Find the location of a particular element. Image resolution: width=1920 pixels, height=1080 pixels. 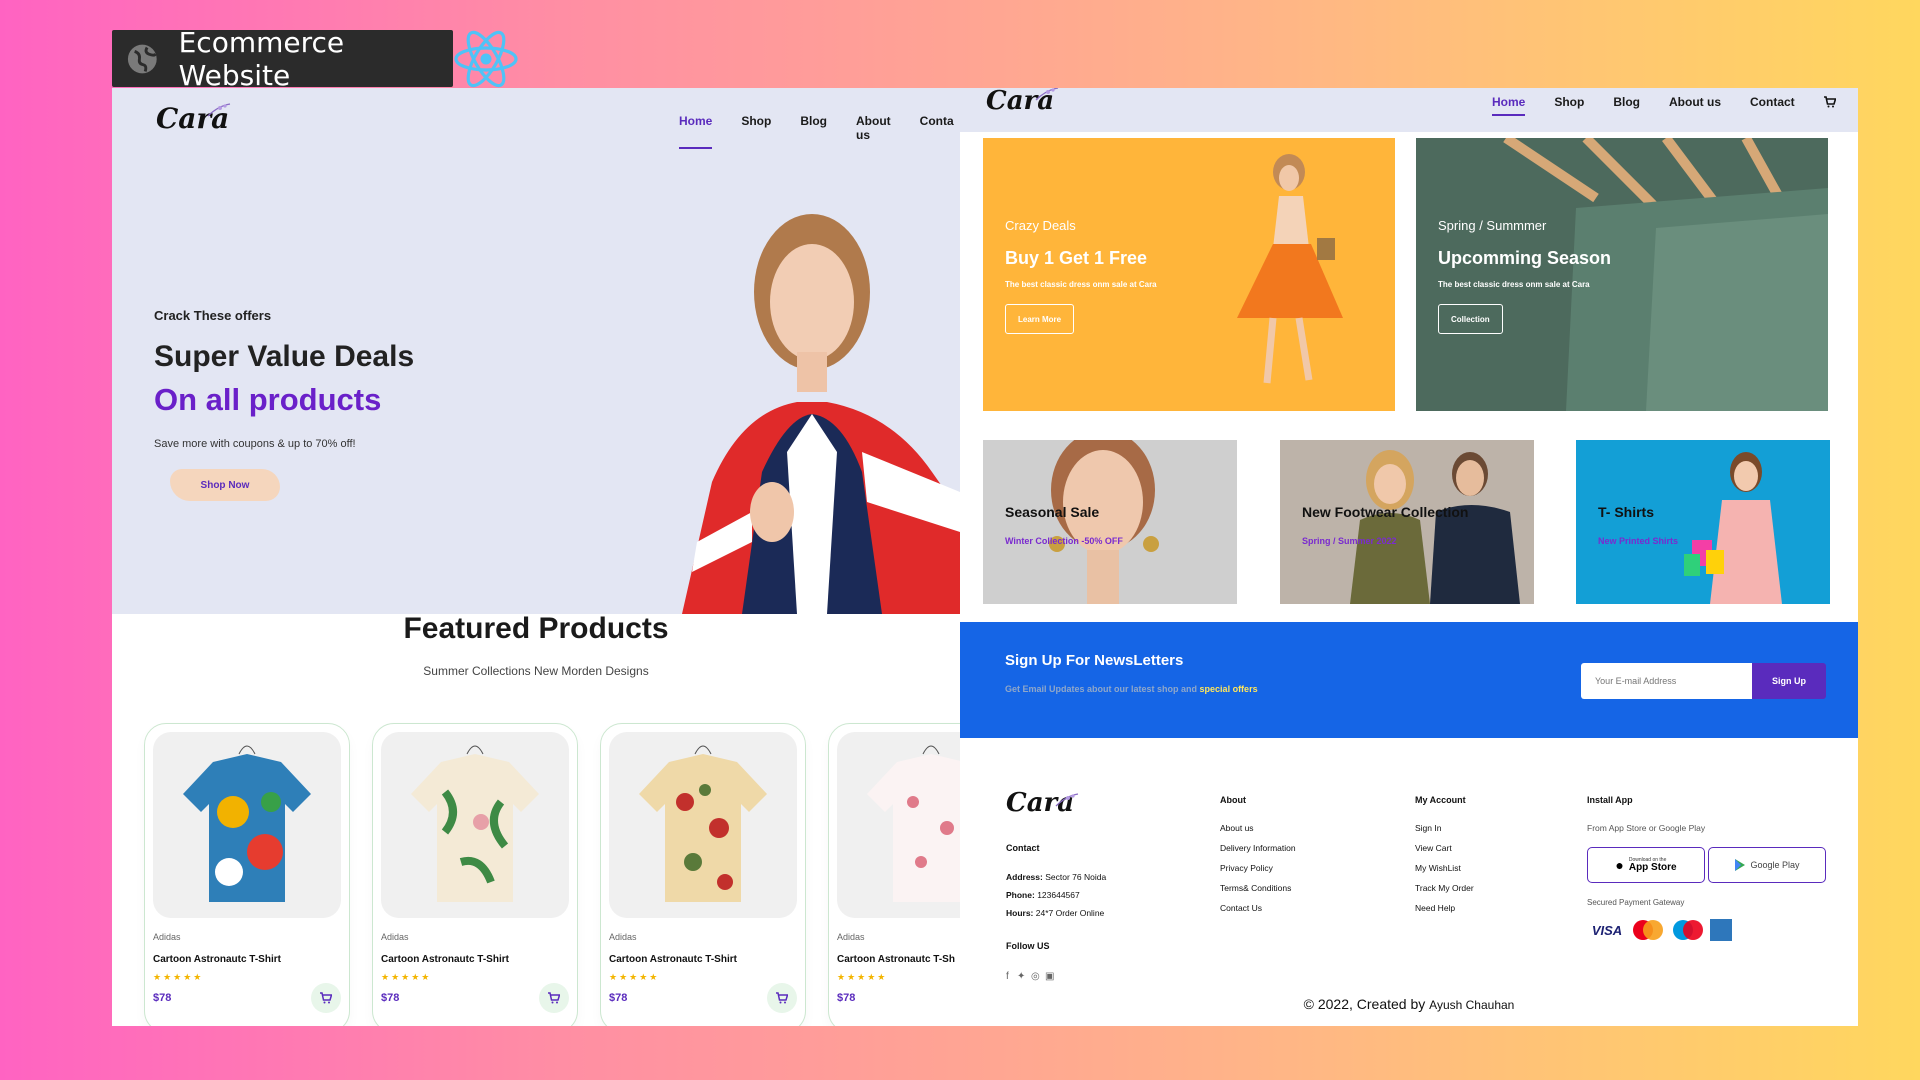

footer-account-heading: My Account is located at coordinates (1440, 800).